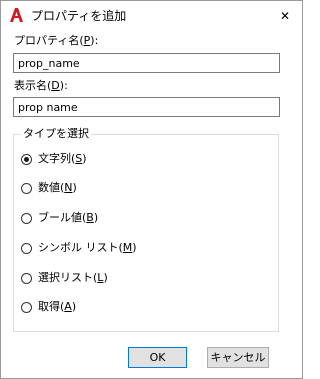 The image size is (320, 379). What do you see at coordinates (56, 40) in the screenshot?
I see `property-name-label: プロパティ名(P):` at bounding box center [56, 40].